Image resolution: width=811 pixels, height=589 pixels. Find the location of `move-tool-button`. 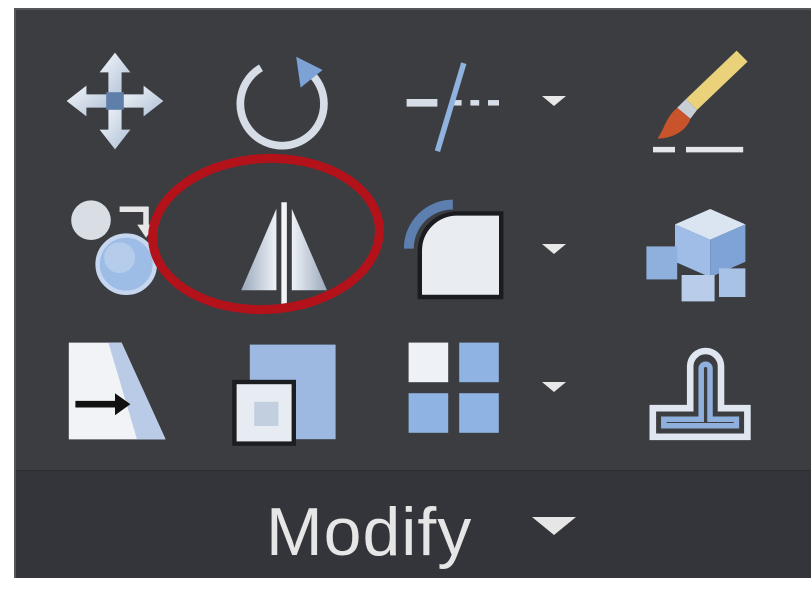

move-tool-button is located at coordinates (115, 101).